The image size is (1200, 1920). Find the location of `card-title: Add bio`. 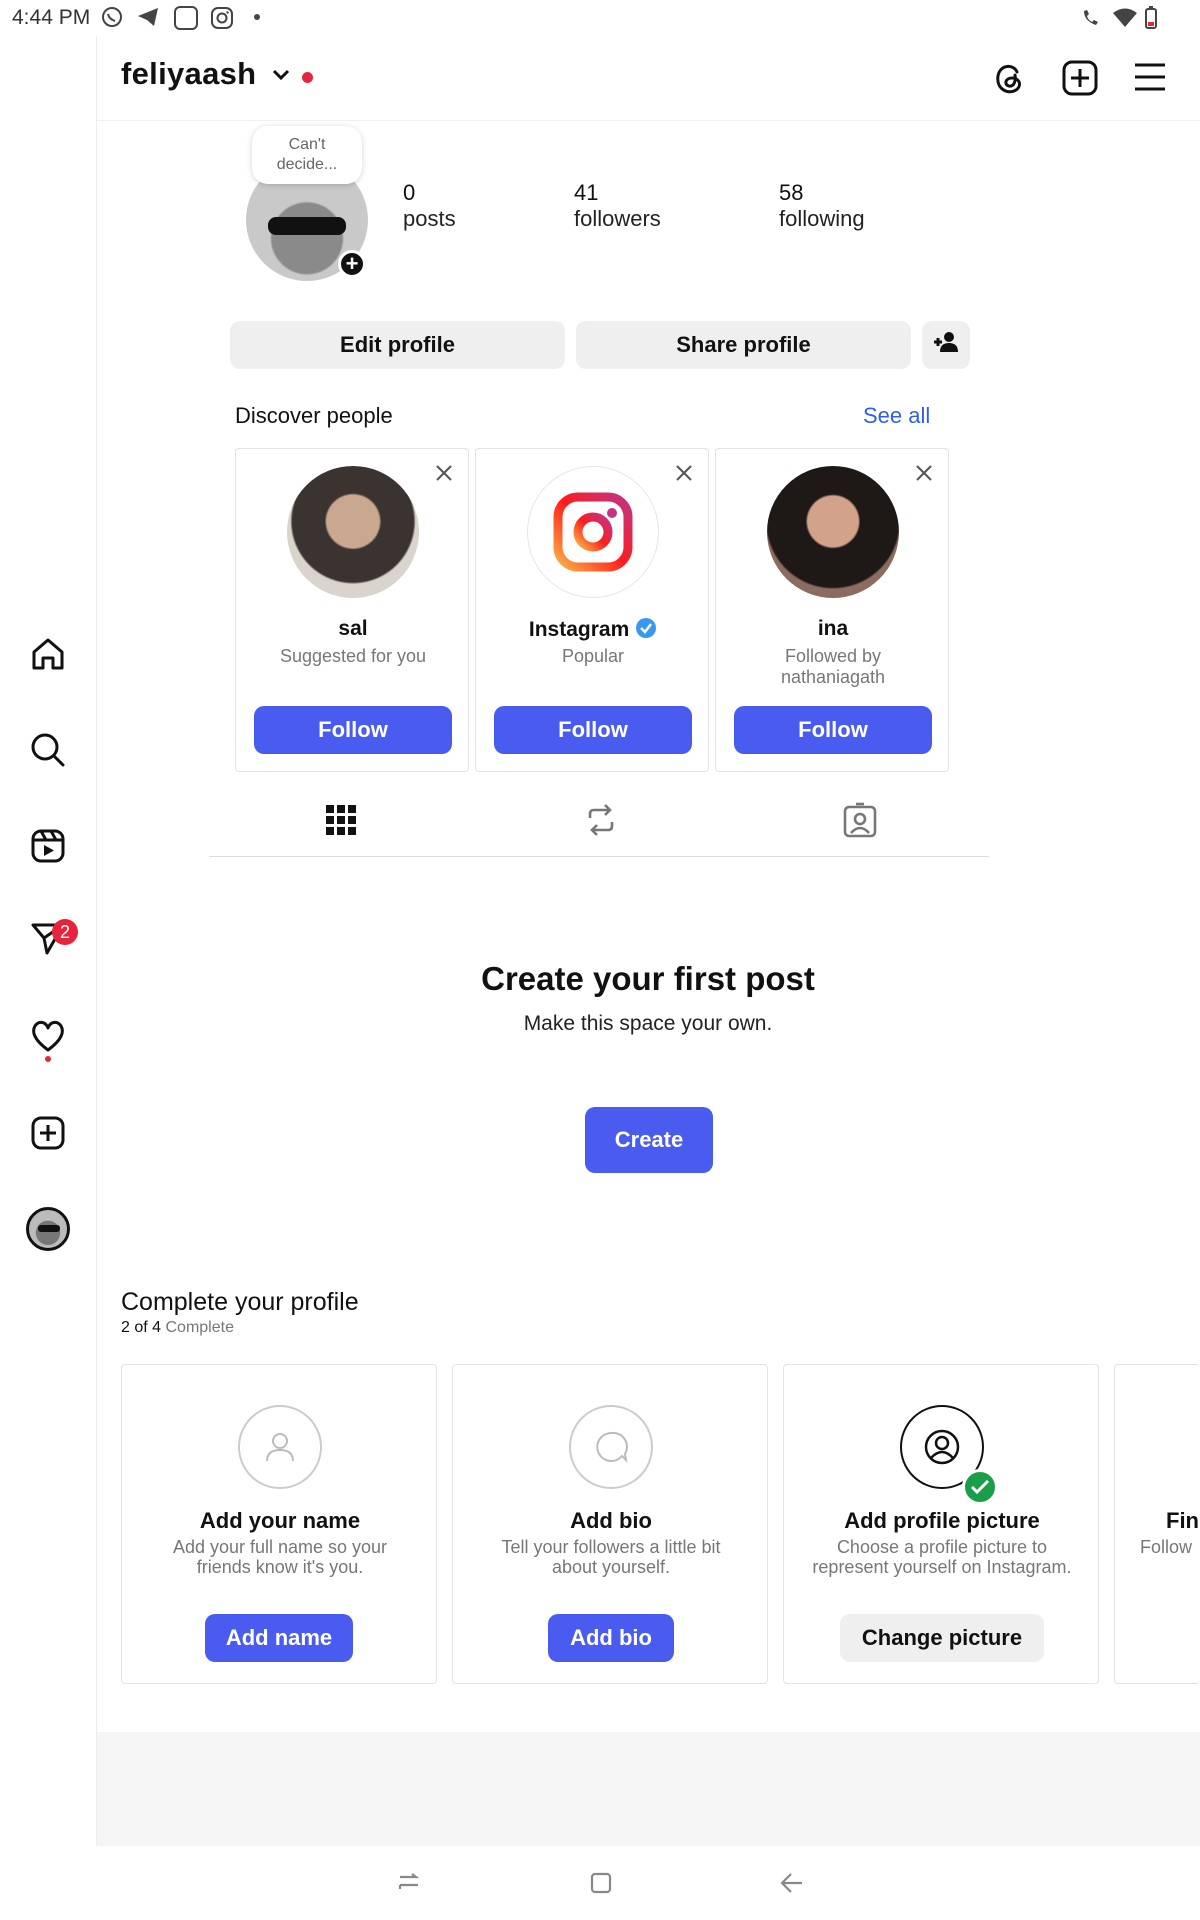

card-title: Add bio is located at coordinates (611, 1520).